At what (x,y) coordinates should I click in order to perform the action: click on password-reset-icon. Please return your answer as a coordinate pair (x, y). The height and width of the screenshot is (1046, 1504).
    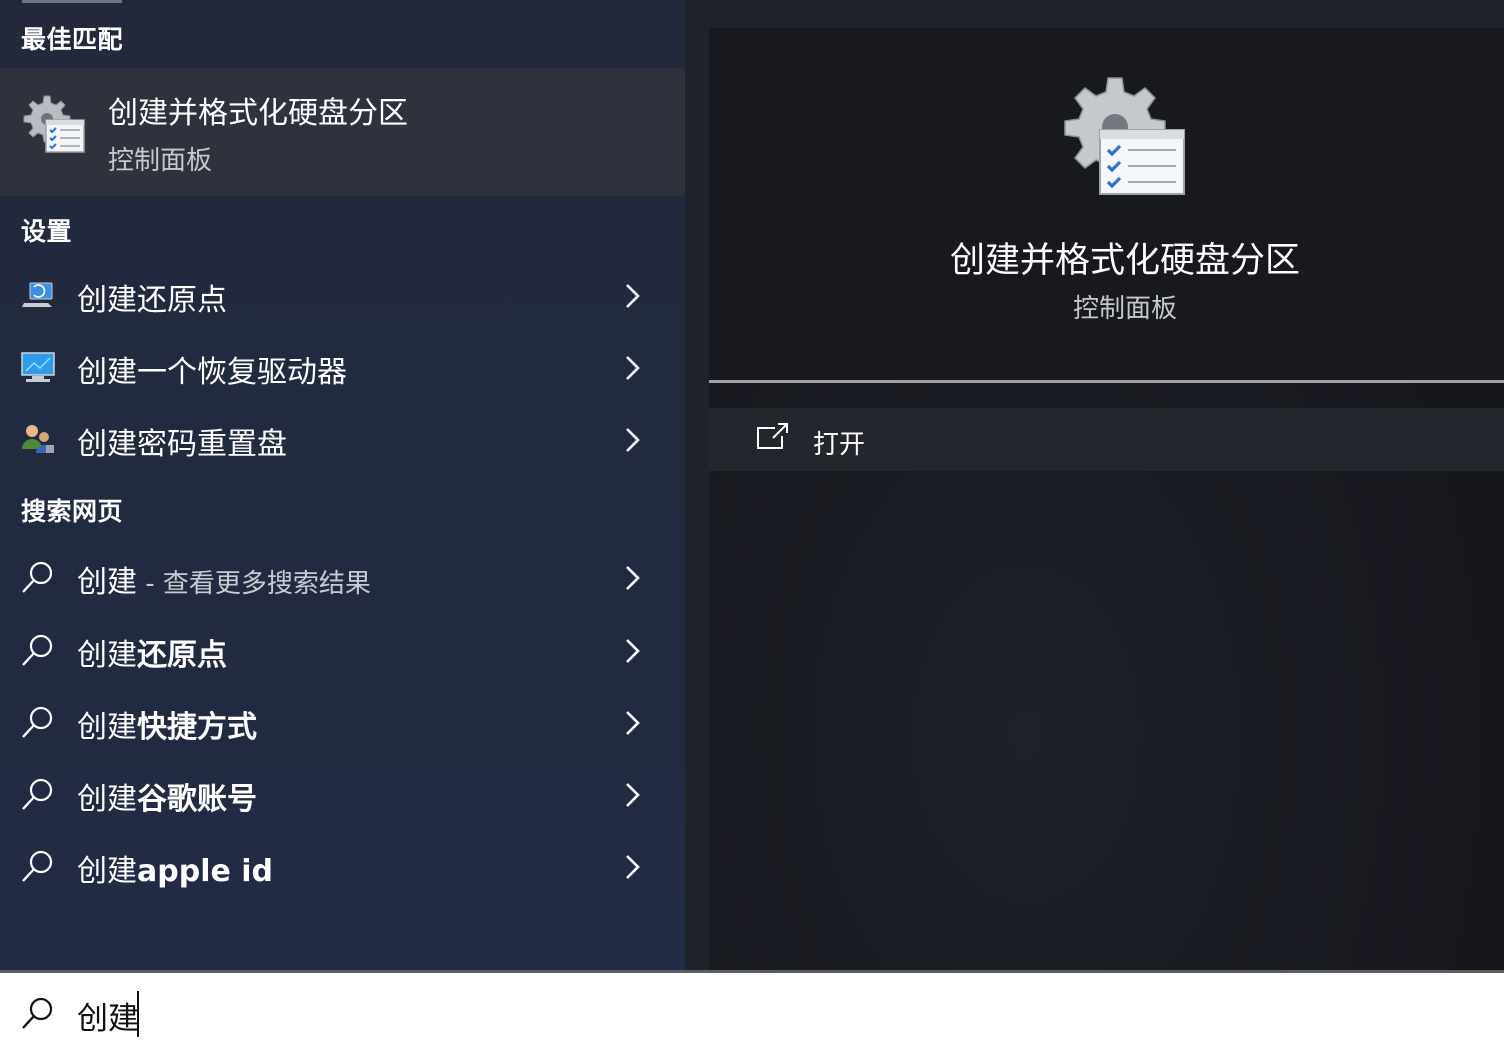
    Looking at the image, I should click on (38, 439).